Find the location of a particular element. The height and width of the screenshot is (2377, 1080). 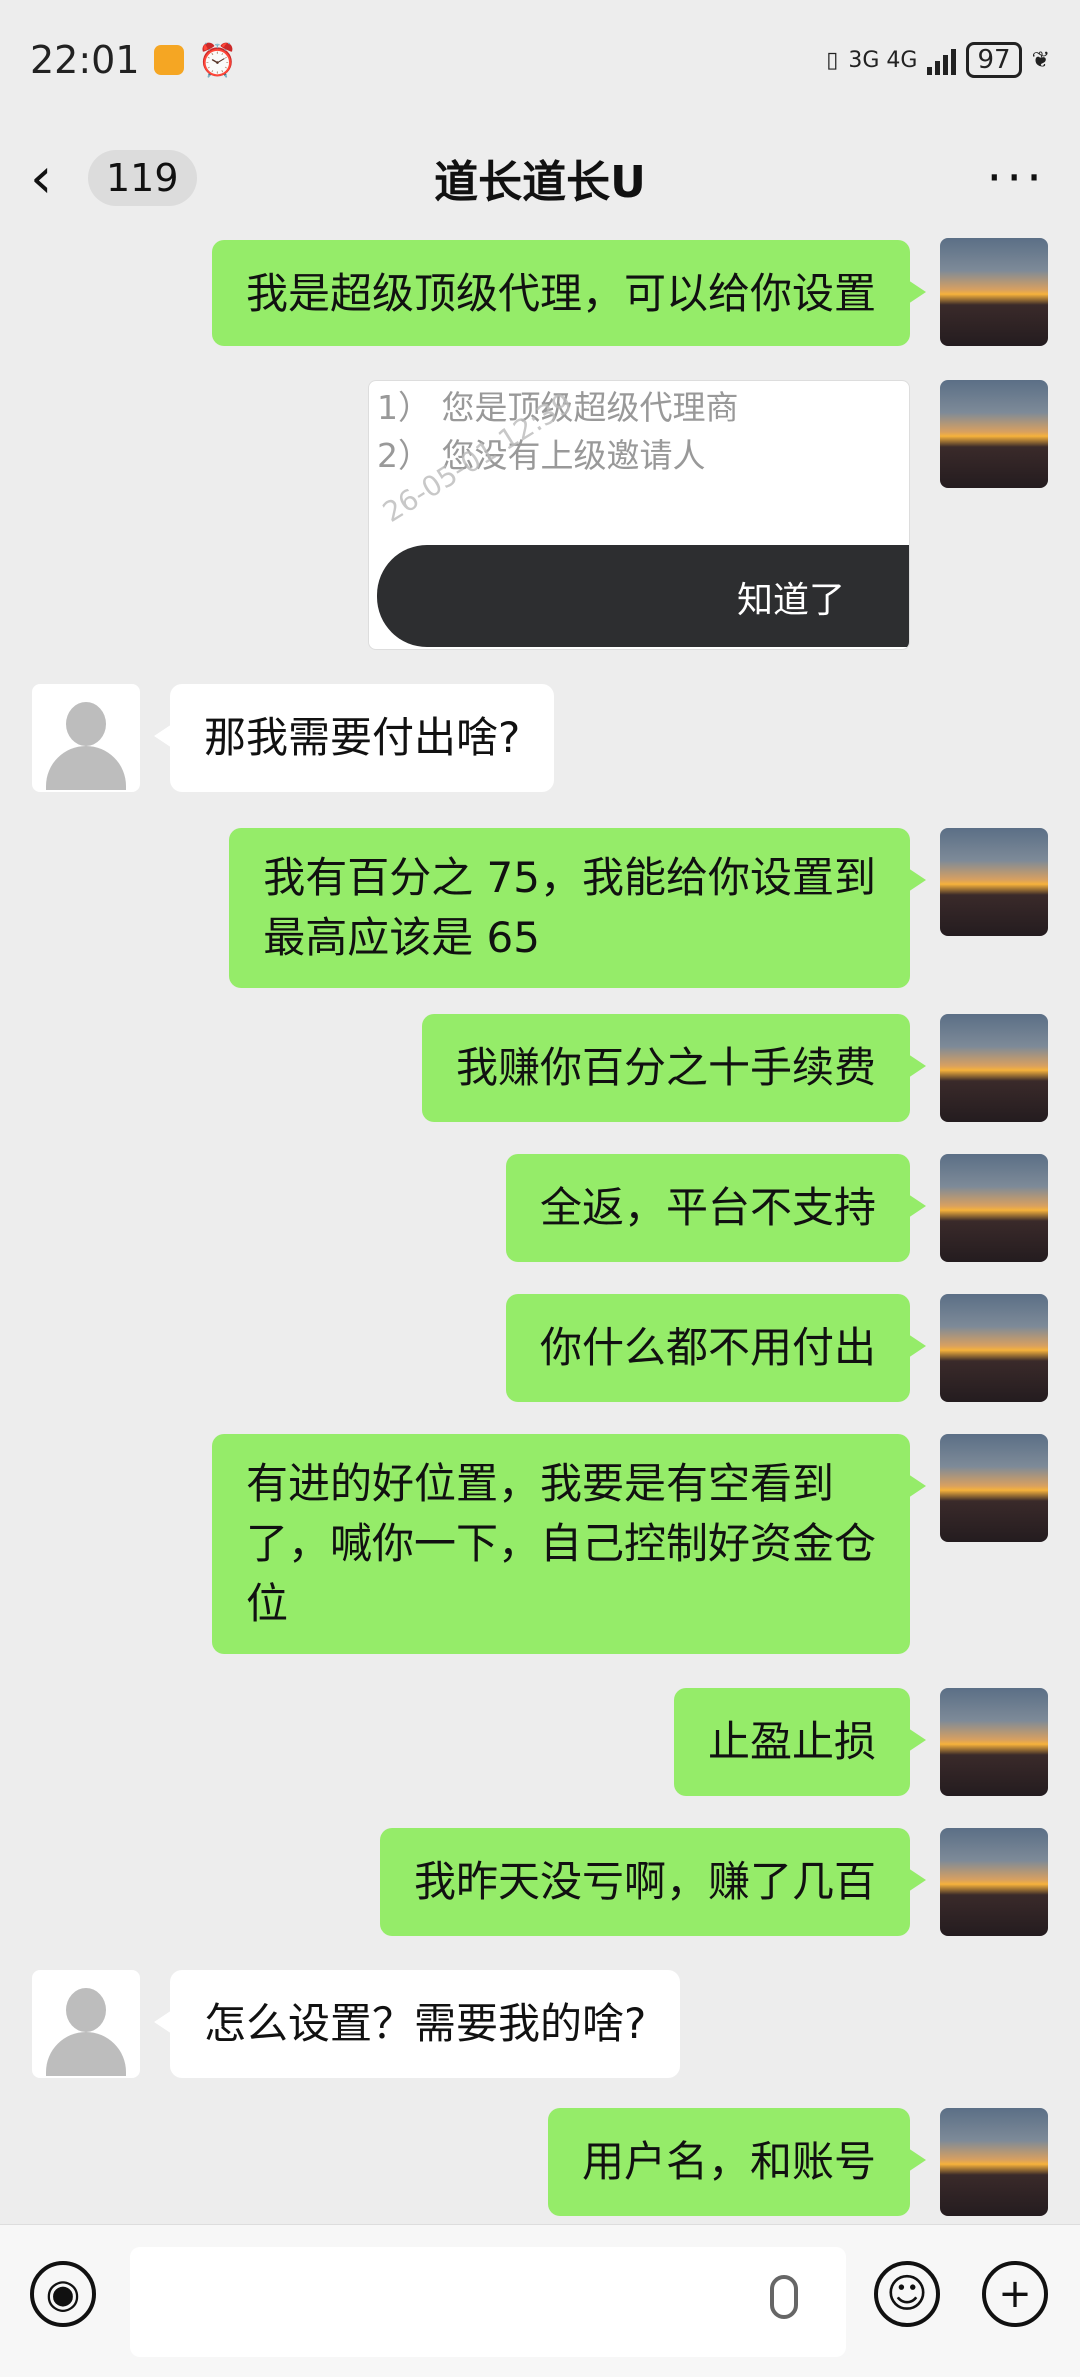

emoji-icon: ☺ is located at coordinates (907, 2294).